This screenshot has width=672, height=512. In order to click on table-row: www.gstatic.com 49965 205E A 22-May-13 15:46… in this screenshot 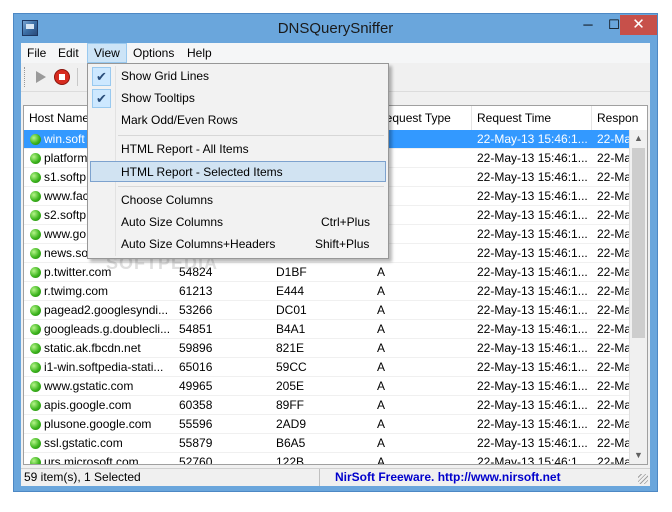, I will do `click(335, 386)`.